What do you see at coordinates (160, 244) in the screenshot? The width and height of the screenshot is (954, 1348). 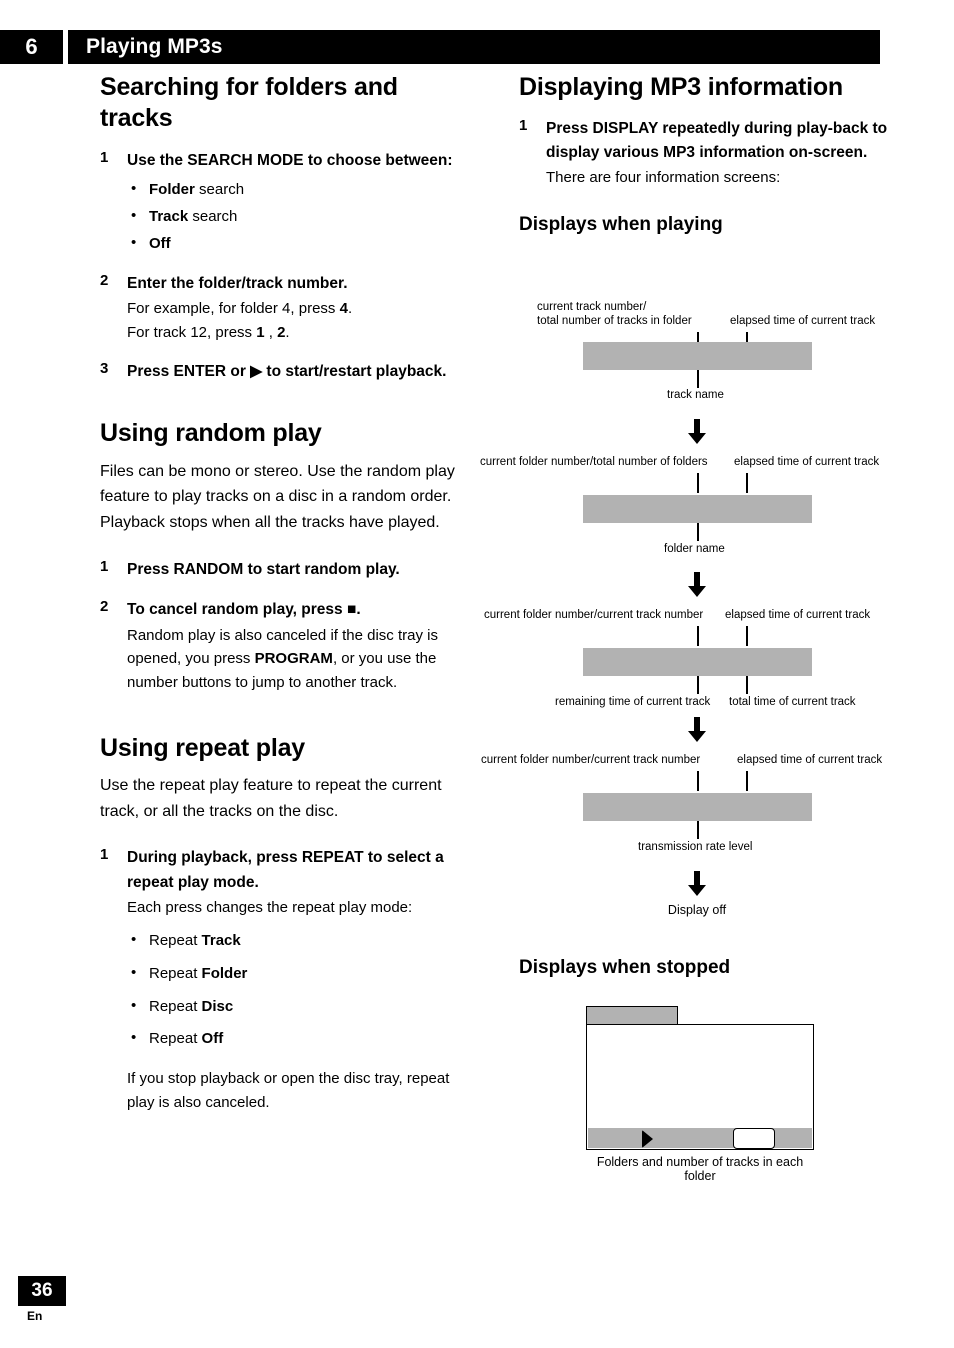 I see `option-label: Off` at bounding box center [160, 244].